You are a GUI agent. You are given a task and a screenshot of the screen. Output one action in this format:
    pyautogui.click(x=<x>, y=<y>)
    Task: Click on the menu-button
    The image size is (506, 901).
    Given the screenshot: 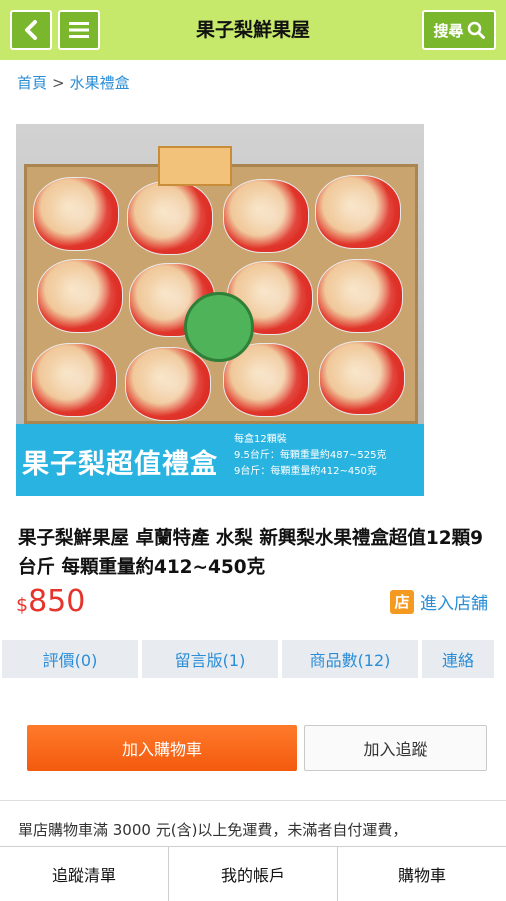 What is the action you would take?
    pyautogui.click(x=79, y=30)
    